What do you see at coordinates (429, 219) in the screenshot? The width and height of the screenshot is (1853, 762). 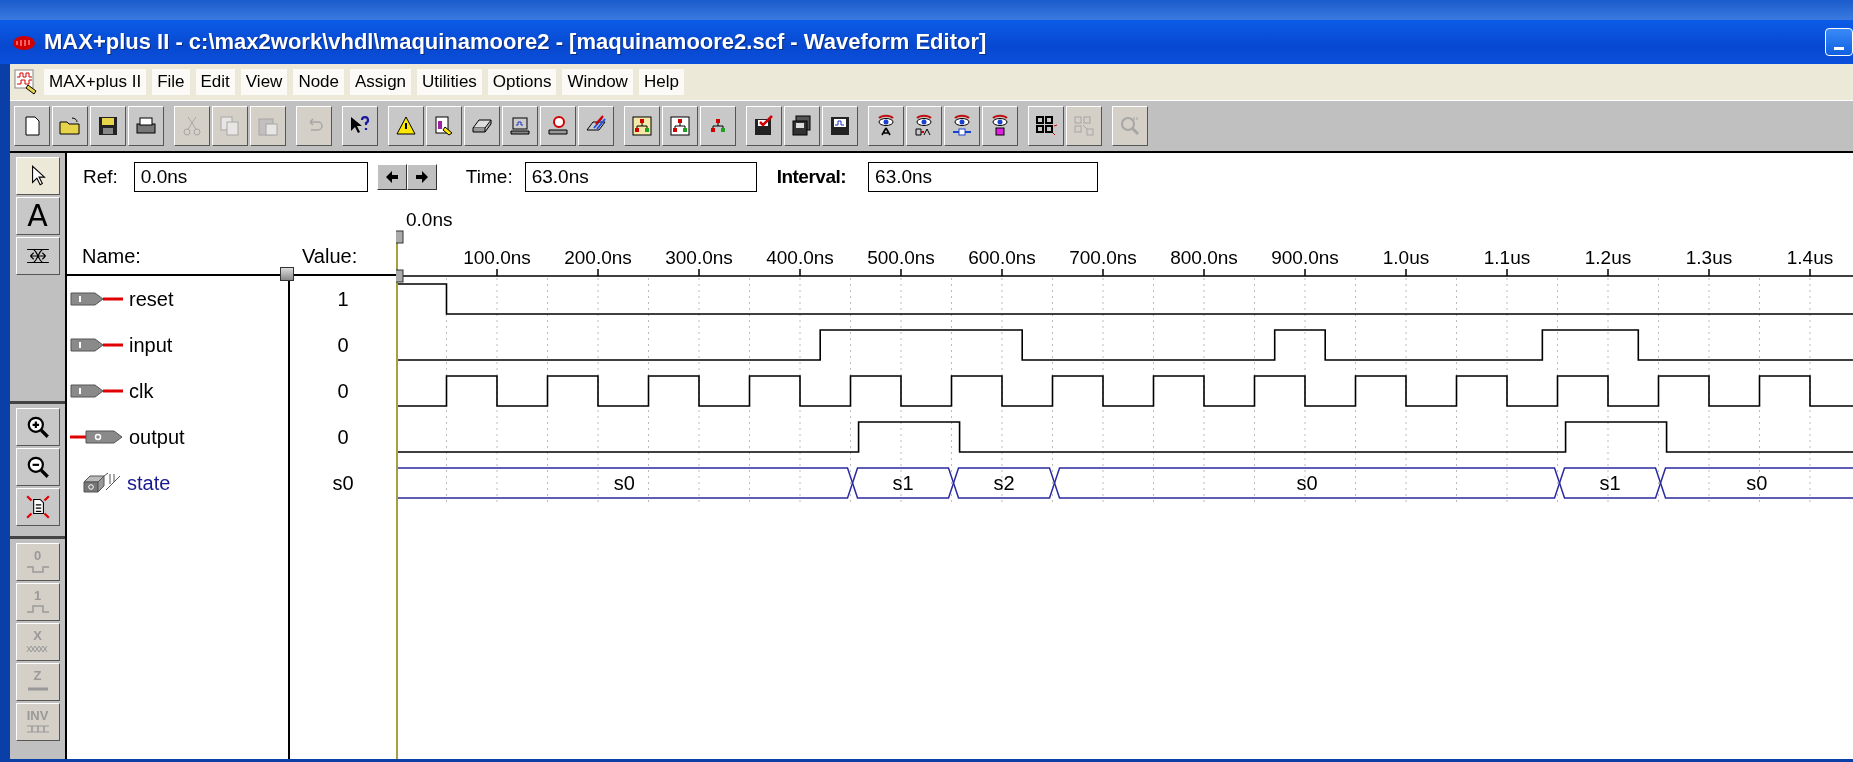 I see `cursor-time-label: 0.0ns` at bounding box center [429, 219].